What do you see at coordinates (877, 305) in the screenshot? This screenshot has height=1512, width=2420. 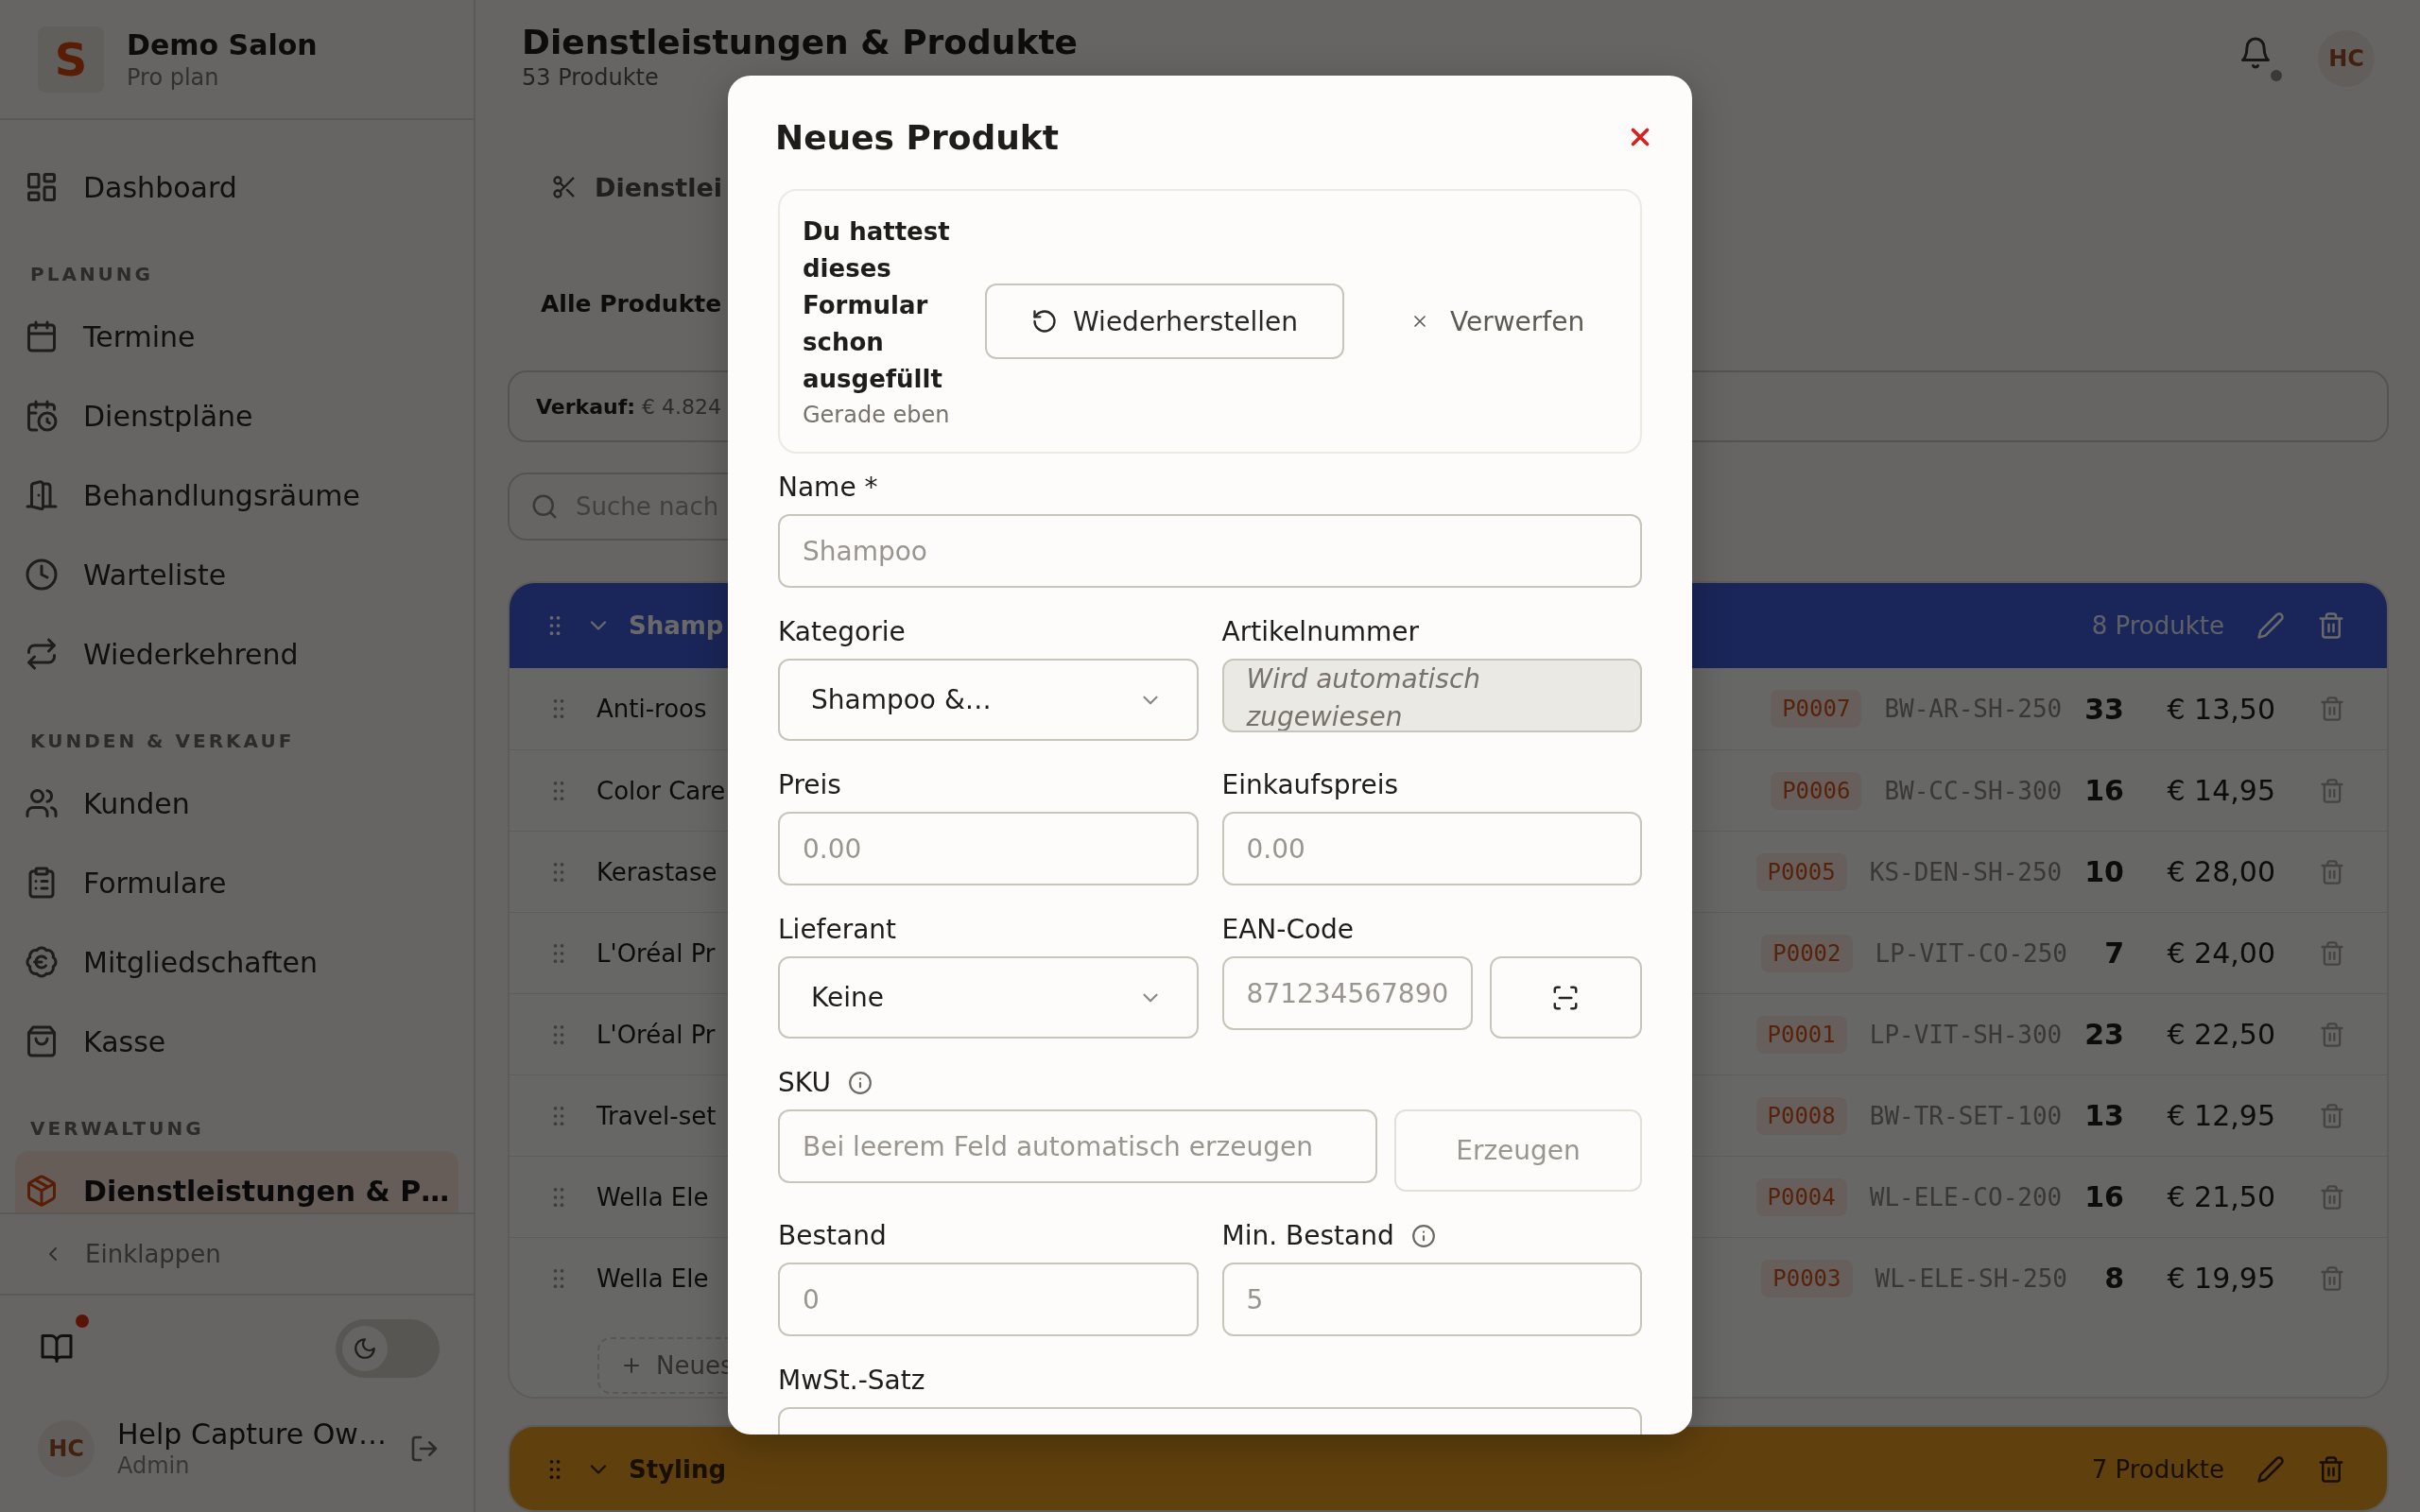 I see `draft-message: Du hattest dieses Formular schon ausgefüllt` at bounding box center [877, 305].